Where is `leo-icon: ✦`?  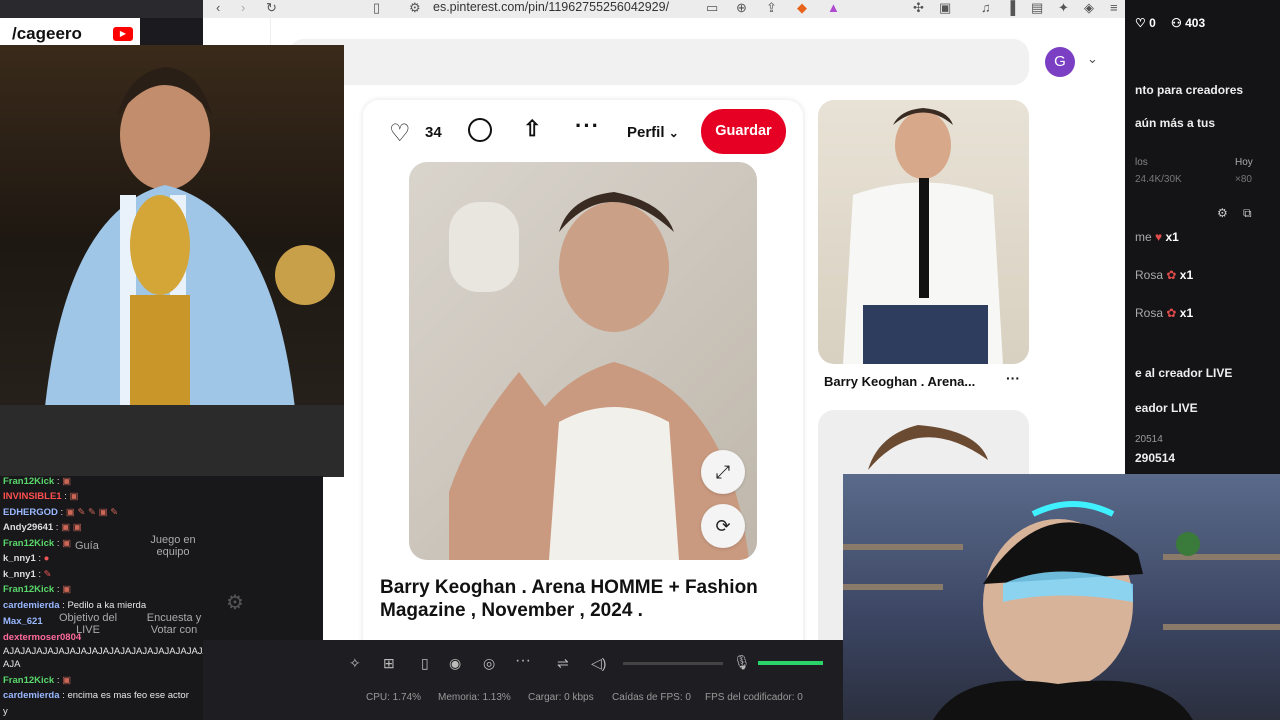 leo-icon: ✦ is located at coordinates (1063, 8).